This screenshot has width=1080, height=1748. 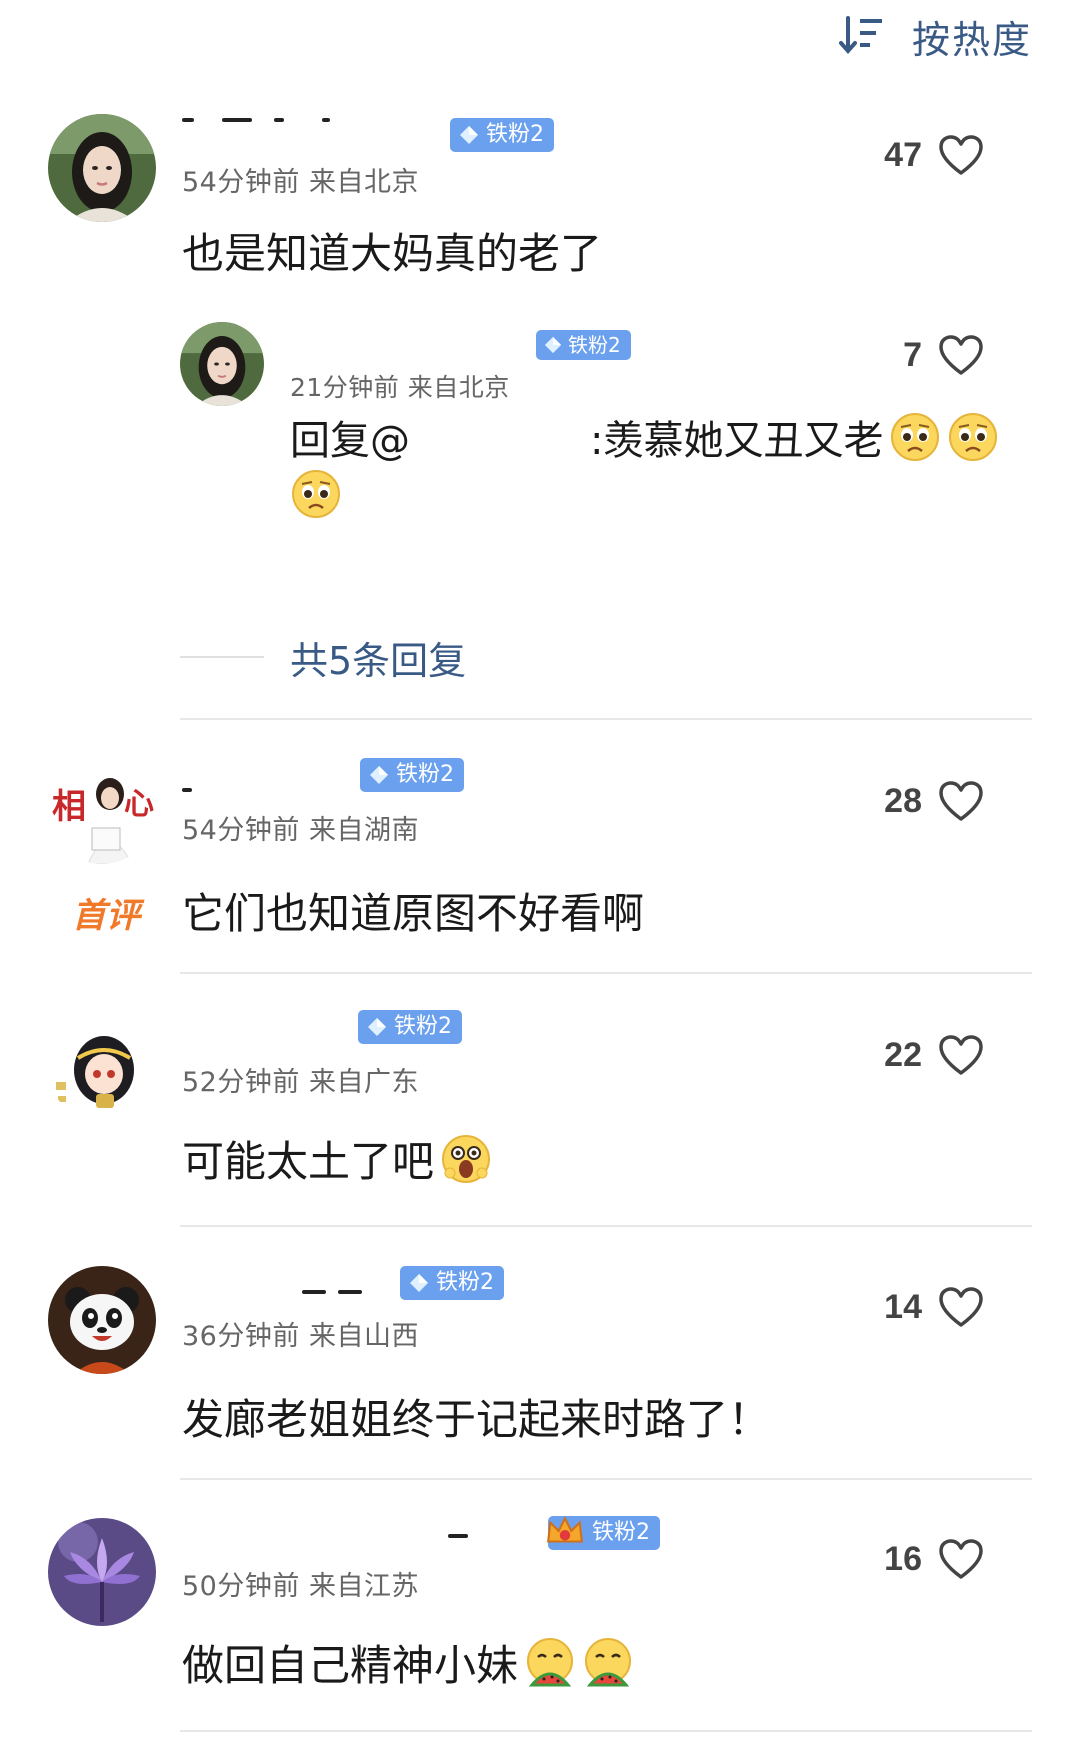 What do you see at coordinates (476, 1419) in the screenshot?
I see `comment-text: 发廊老姐姐终于记起来时路了！` at bounding box center [476, 1419].